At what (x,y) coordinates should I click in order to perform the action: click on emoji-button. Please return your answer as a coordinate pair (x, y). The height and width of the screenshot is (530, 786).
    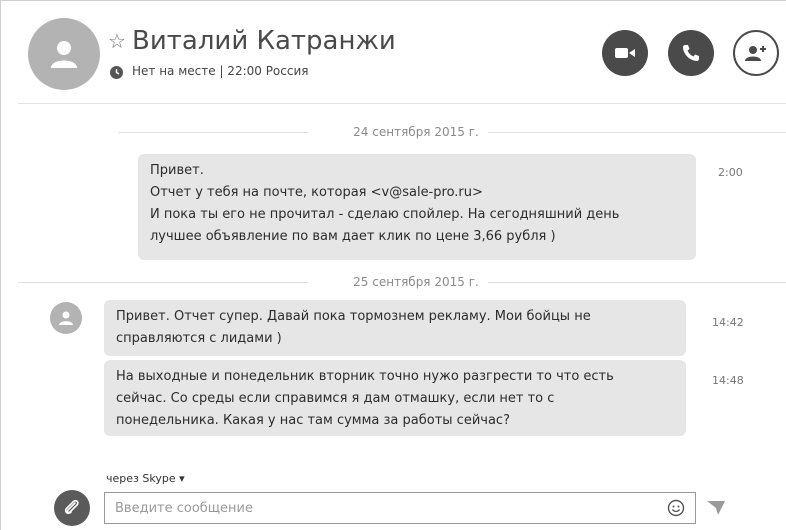
    Looking at the image, I should click on (676, 508).